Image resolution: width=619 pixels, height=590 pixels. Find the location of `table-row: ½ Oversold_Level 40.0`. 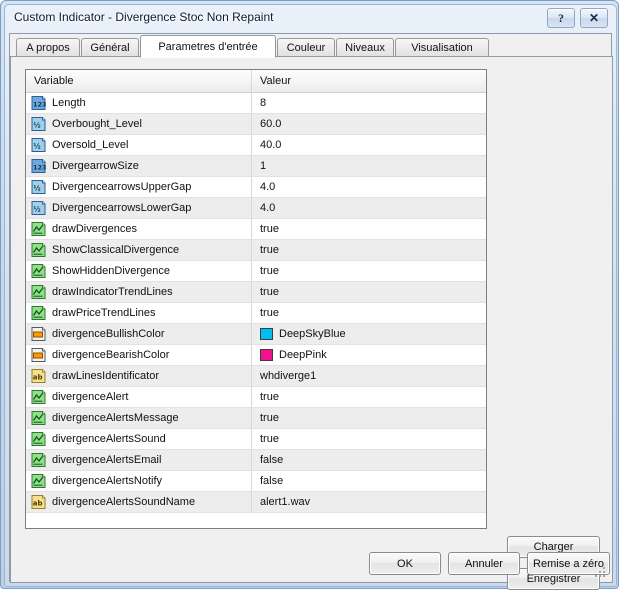

table-row: ½ Oversold_Level 40.0 is located at coordinates (256, 145).